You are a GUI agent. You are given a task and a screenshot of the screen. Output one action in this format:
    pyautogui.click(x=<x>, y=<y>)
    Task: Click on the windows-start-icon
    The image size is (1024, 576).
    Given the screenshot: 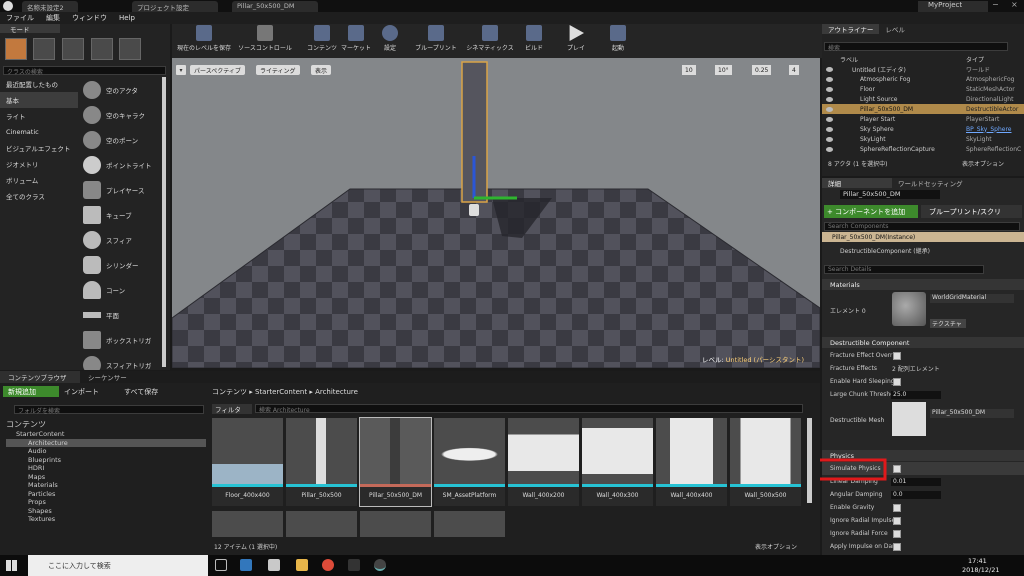 What is the action you would take?
    pyautogui.click(x=11, y=565)
    